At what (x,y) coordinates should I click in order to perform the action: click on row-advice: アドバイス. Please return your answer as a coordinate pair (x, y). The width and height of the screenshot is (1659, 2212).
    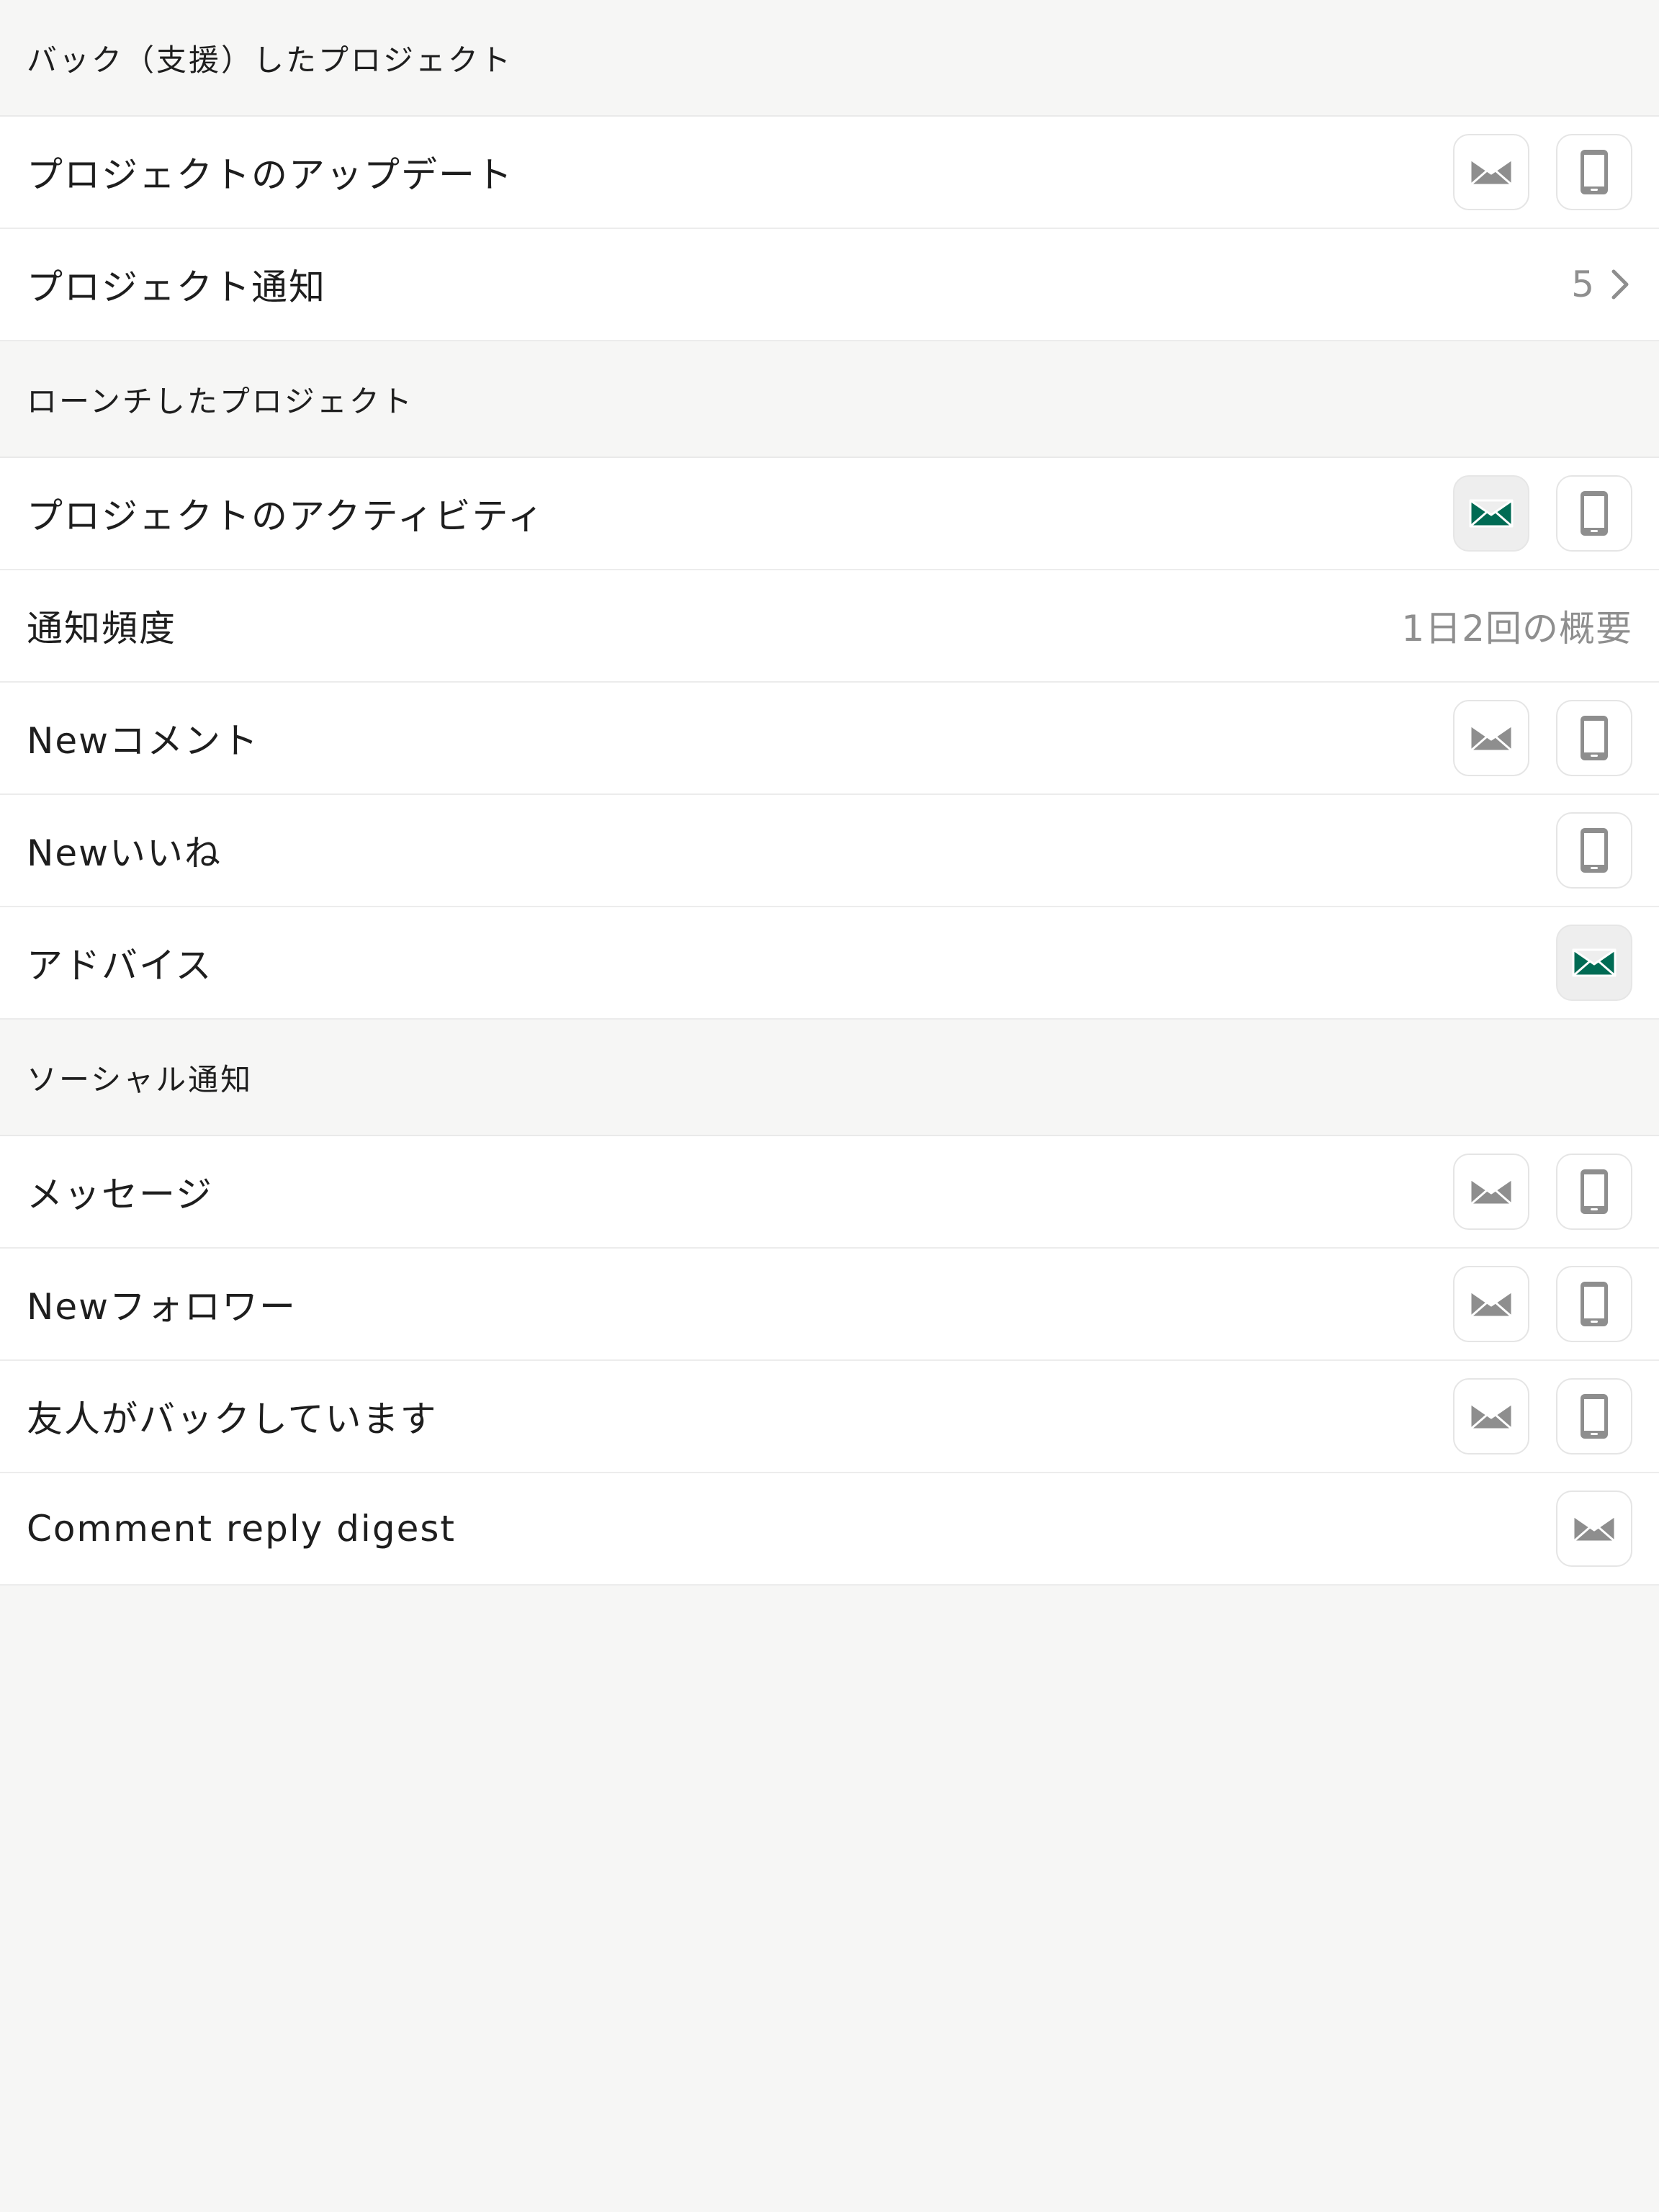
    Looking at the image, I should click on (829, 964).